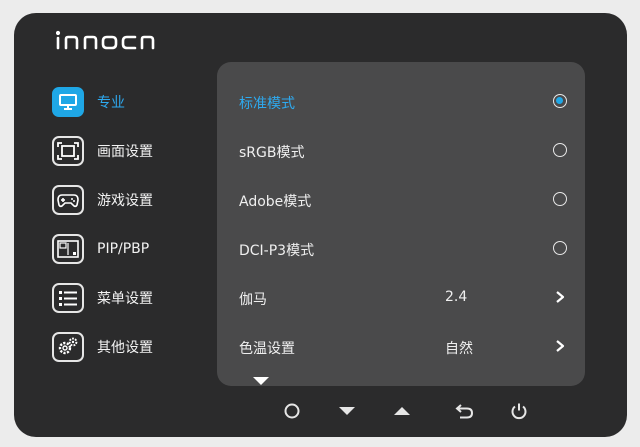  I want to click on triangle-down-icon, so click(261, 381).